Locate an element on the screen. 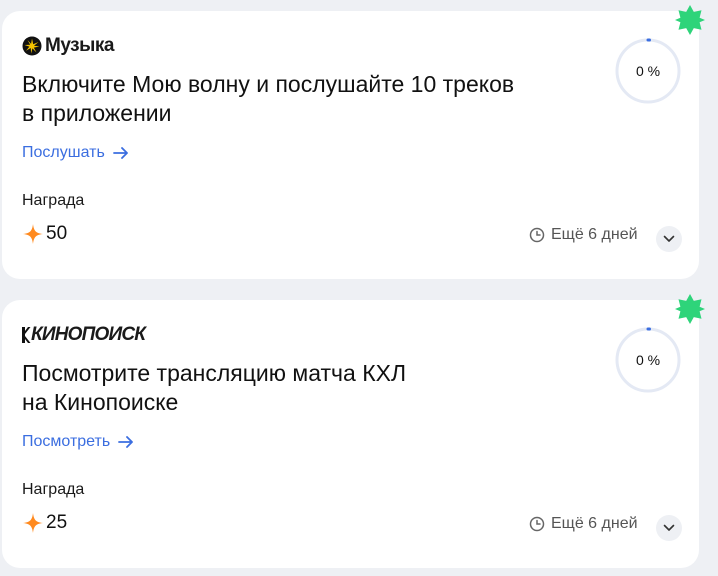 The image size is (718, 576). task-title-line: Посмотрите трансляцию матча КХЛ is located at coordinates (214, 373).